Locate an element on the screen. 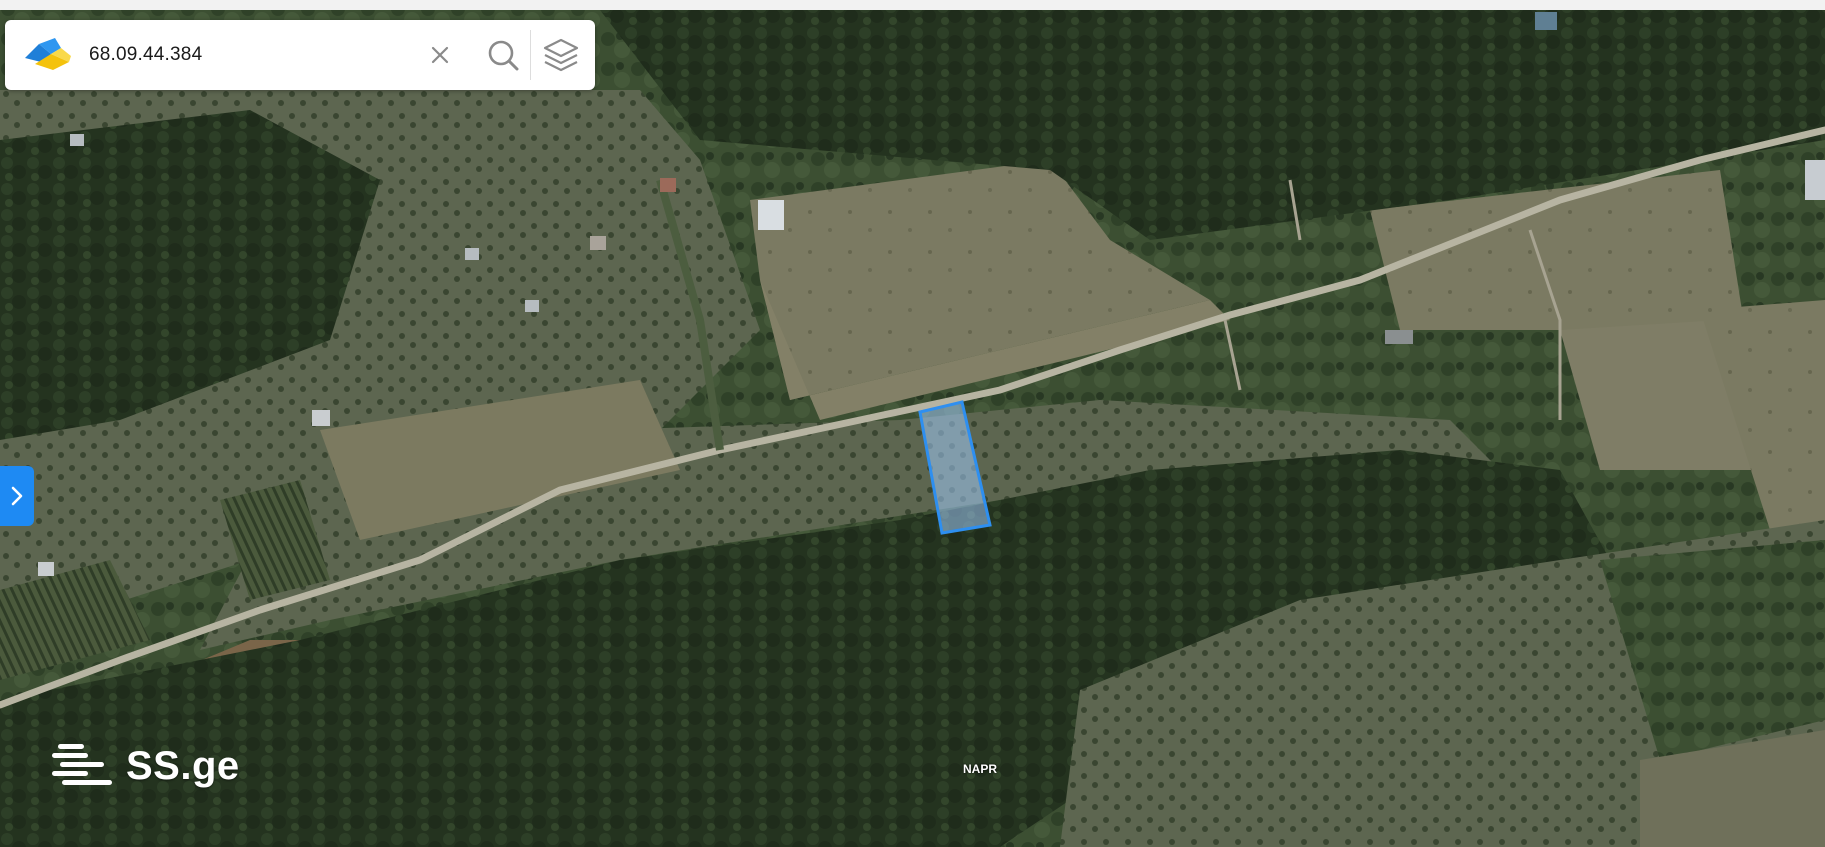  search-input: 68.09.44.384 is located at coordinates (145, 55).